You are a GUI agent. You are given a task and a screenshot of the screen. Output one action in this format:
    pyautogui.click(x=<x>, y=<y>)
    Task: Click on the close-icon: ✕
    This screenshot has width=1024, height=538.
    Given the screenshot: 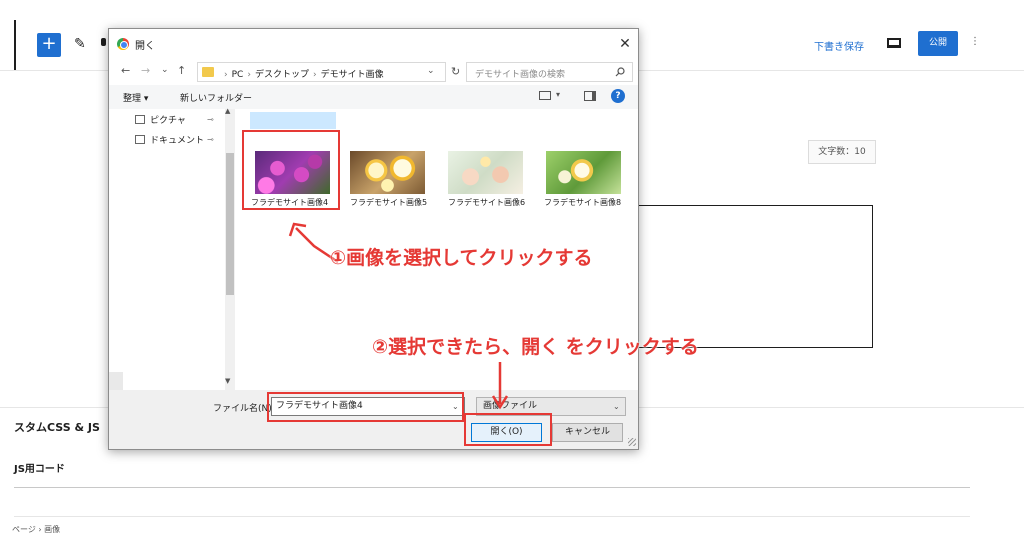 What is the action you would take?
    pyautogui.click(x=625, y=44)
    